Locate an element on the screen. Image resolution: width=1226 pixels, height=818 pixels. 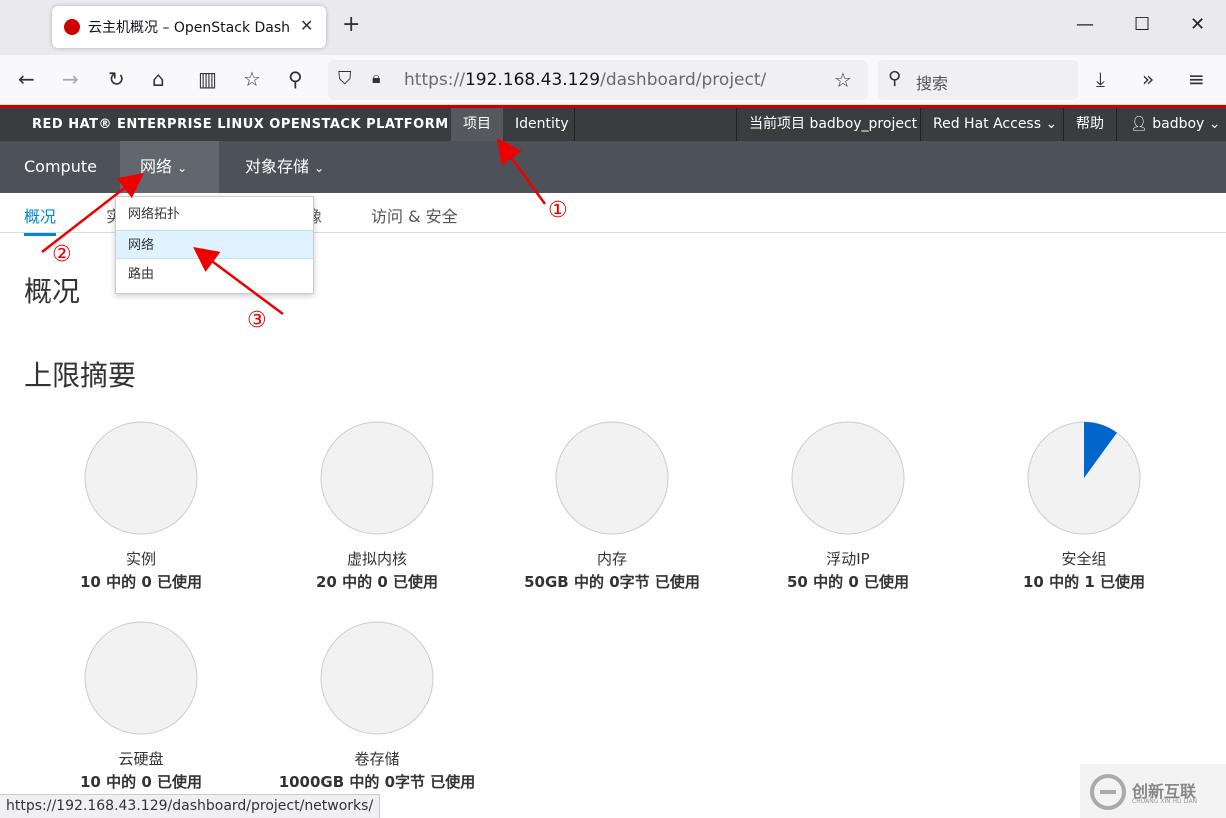
menu-item-routers: 路由 is located at coordinates (214, 274).